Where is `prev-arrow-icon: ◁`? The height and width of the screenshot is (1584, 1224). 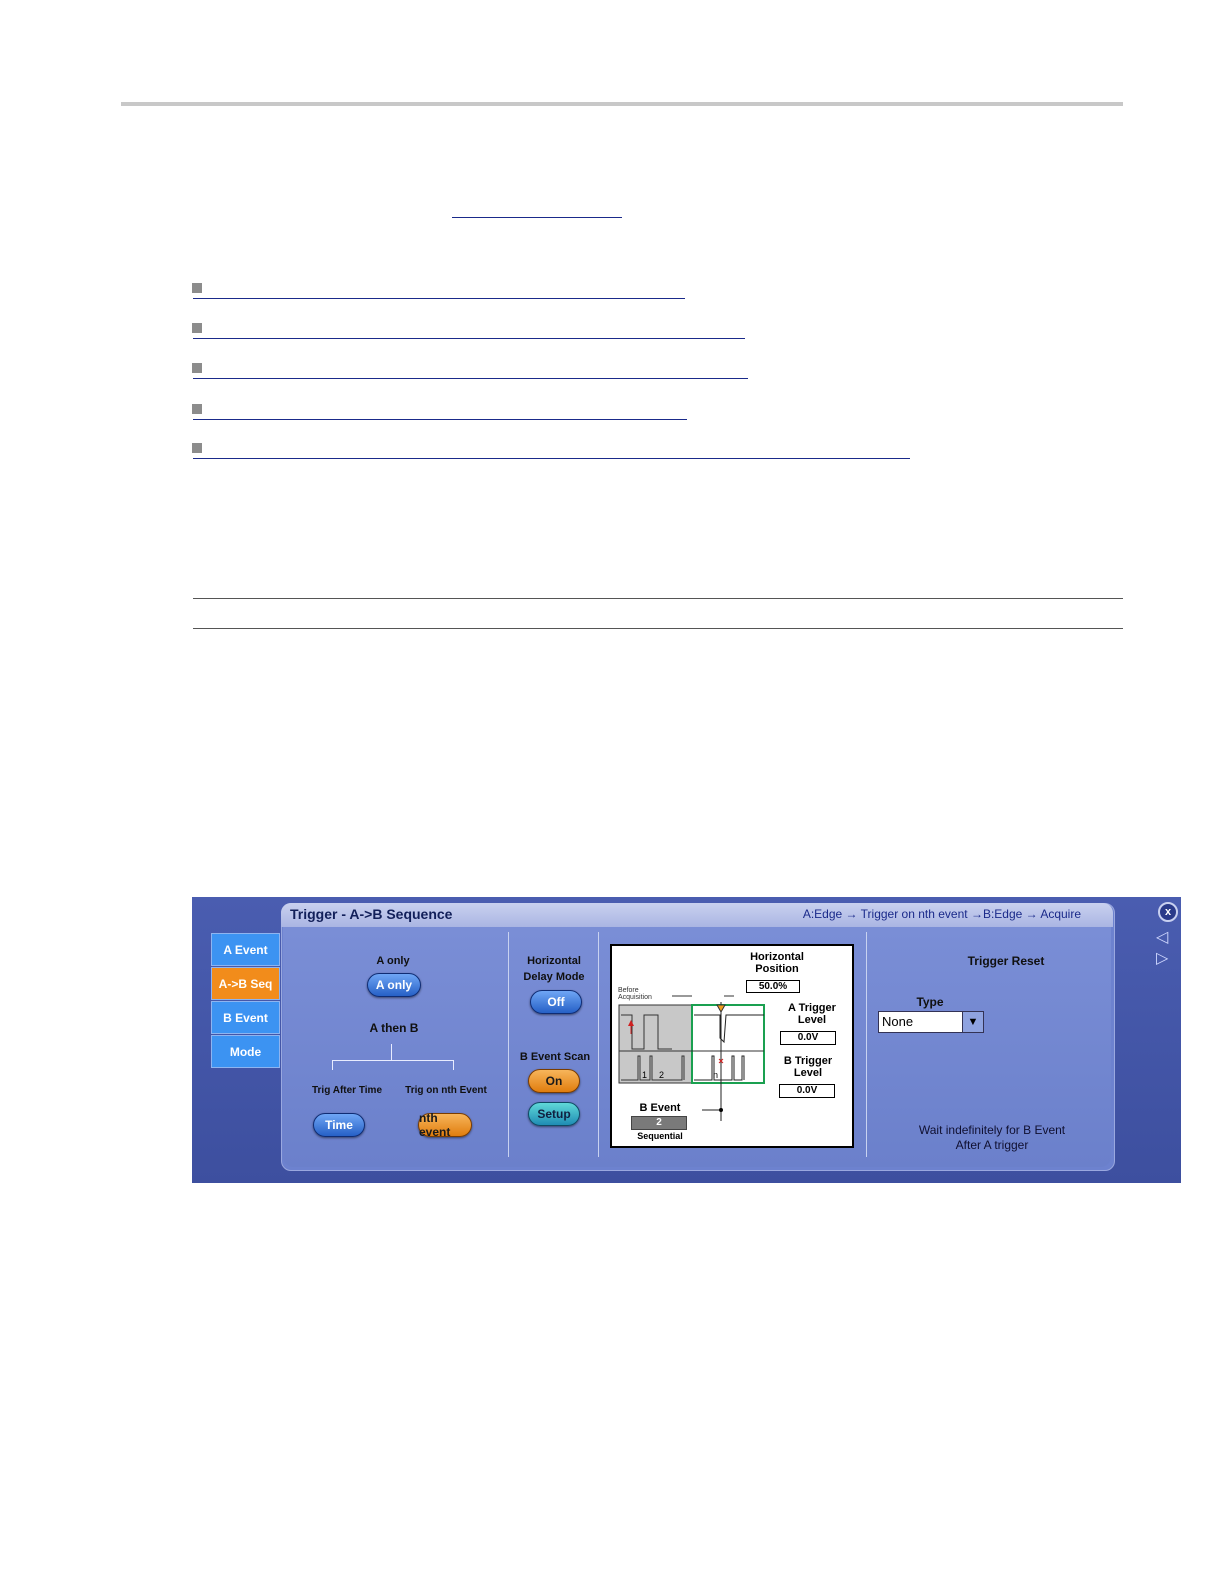 prev-arrow-icon: ◁ is located at coordinates (1162, 937).